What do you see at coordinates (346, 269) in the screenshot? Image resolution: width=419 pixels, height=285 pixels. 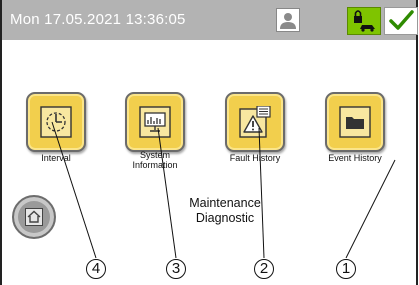 I see `callout-1: 1` at bounding box center [346, 269].